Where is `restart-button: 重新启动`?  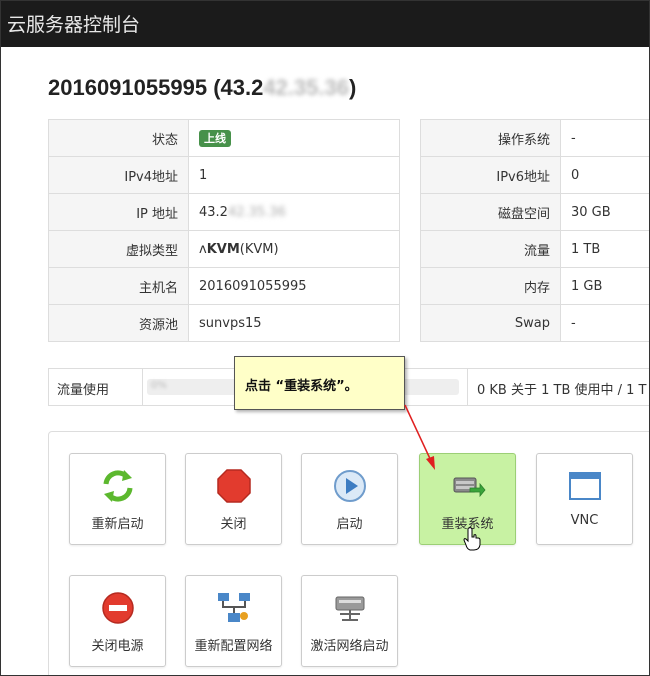
restart-button: 重新启动 is located at coordinates (117, 499).